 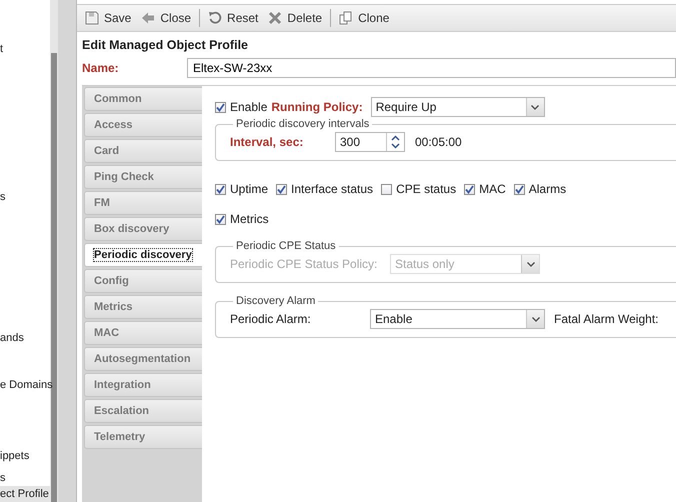 What do you see at coordinates (304, 264) in the screenshot?
I see `field-label: Periodic CPE Status Policy:` at bounding box center [304, 264].